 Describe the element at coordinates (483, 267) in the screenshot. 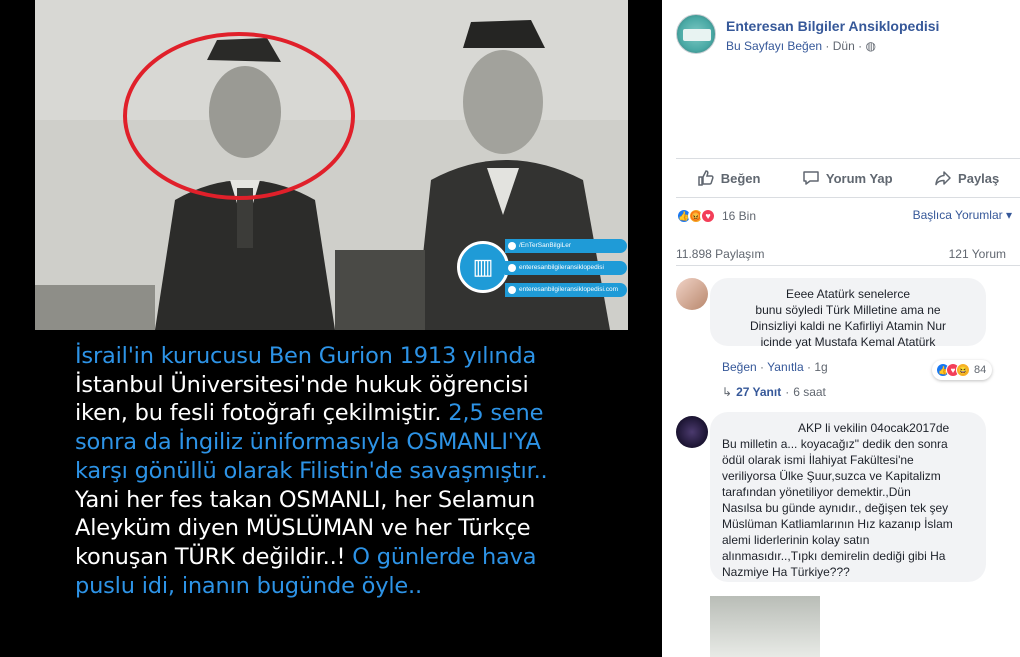

I see `book-icon: ▥` at that location.